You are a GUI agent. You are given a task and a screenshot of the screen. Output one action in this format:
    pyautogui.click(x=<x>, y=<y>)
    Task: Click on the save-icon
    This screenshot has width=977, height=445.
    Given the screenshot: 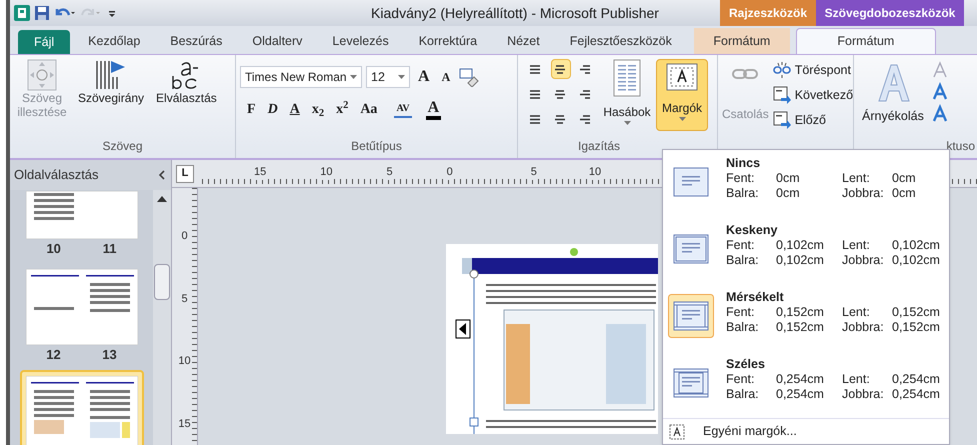 What is the action you would take?
    pyautogui.click(x=42, y=13)
    